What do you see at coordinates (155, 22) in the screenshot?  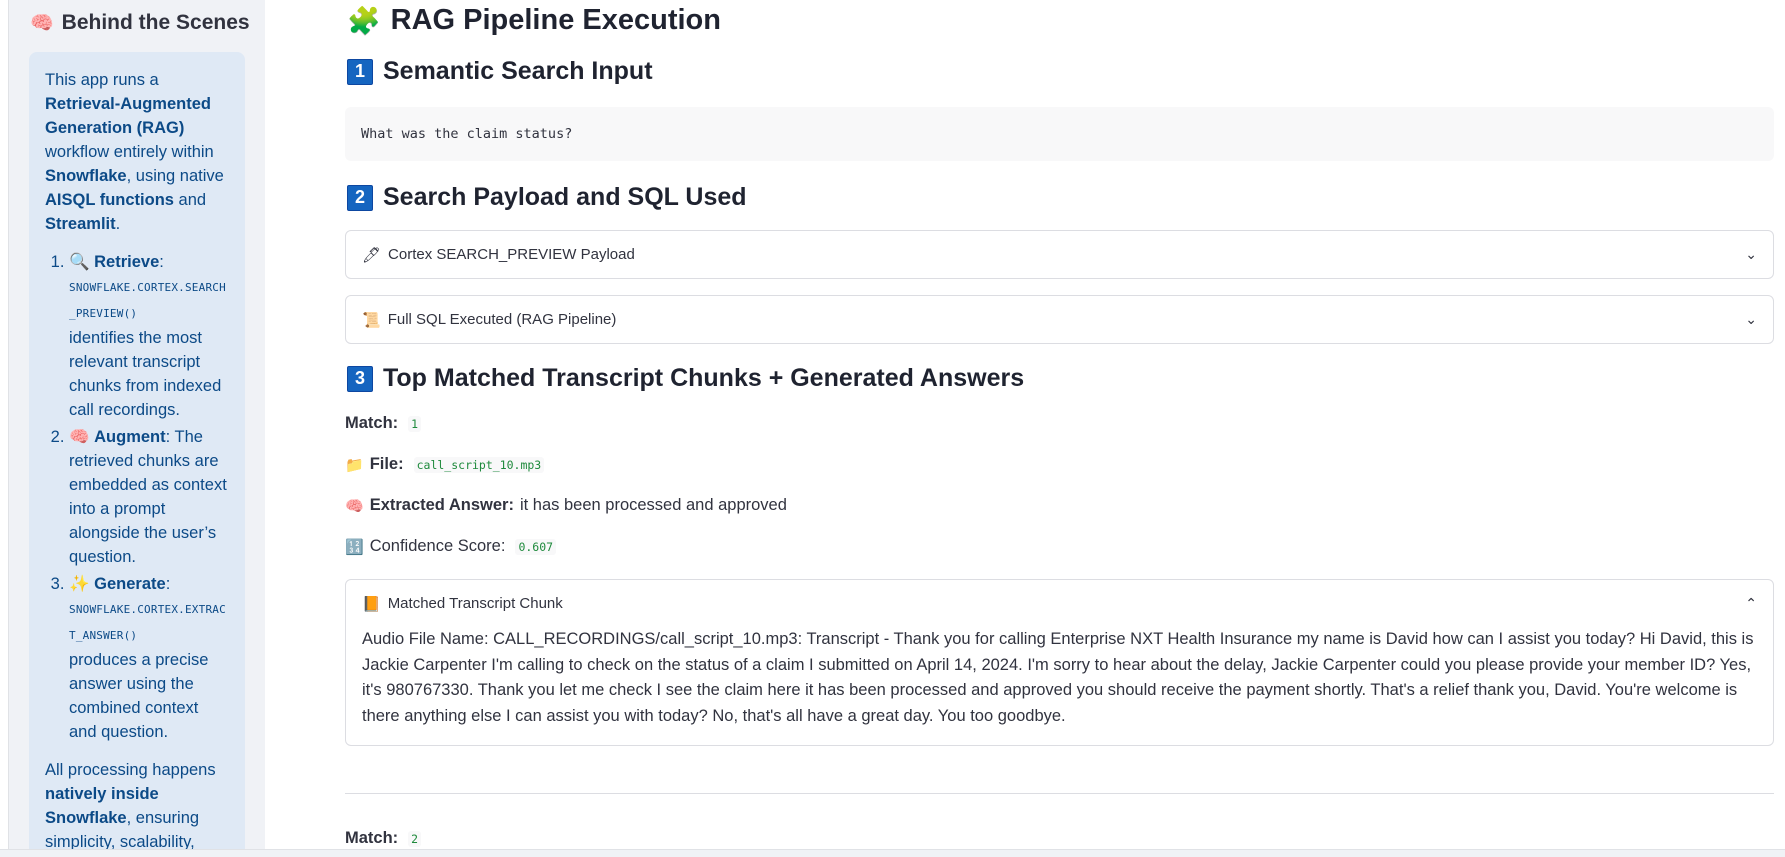 I see `sidebar-title-text: Behind the Scenes` at bounding box center [155, 22].